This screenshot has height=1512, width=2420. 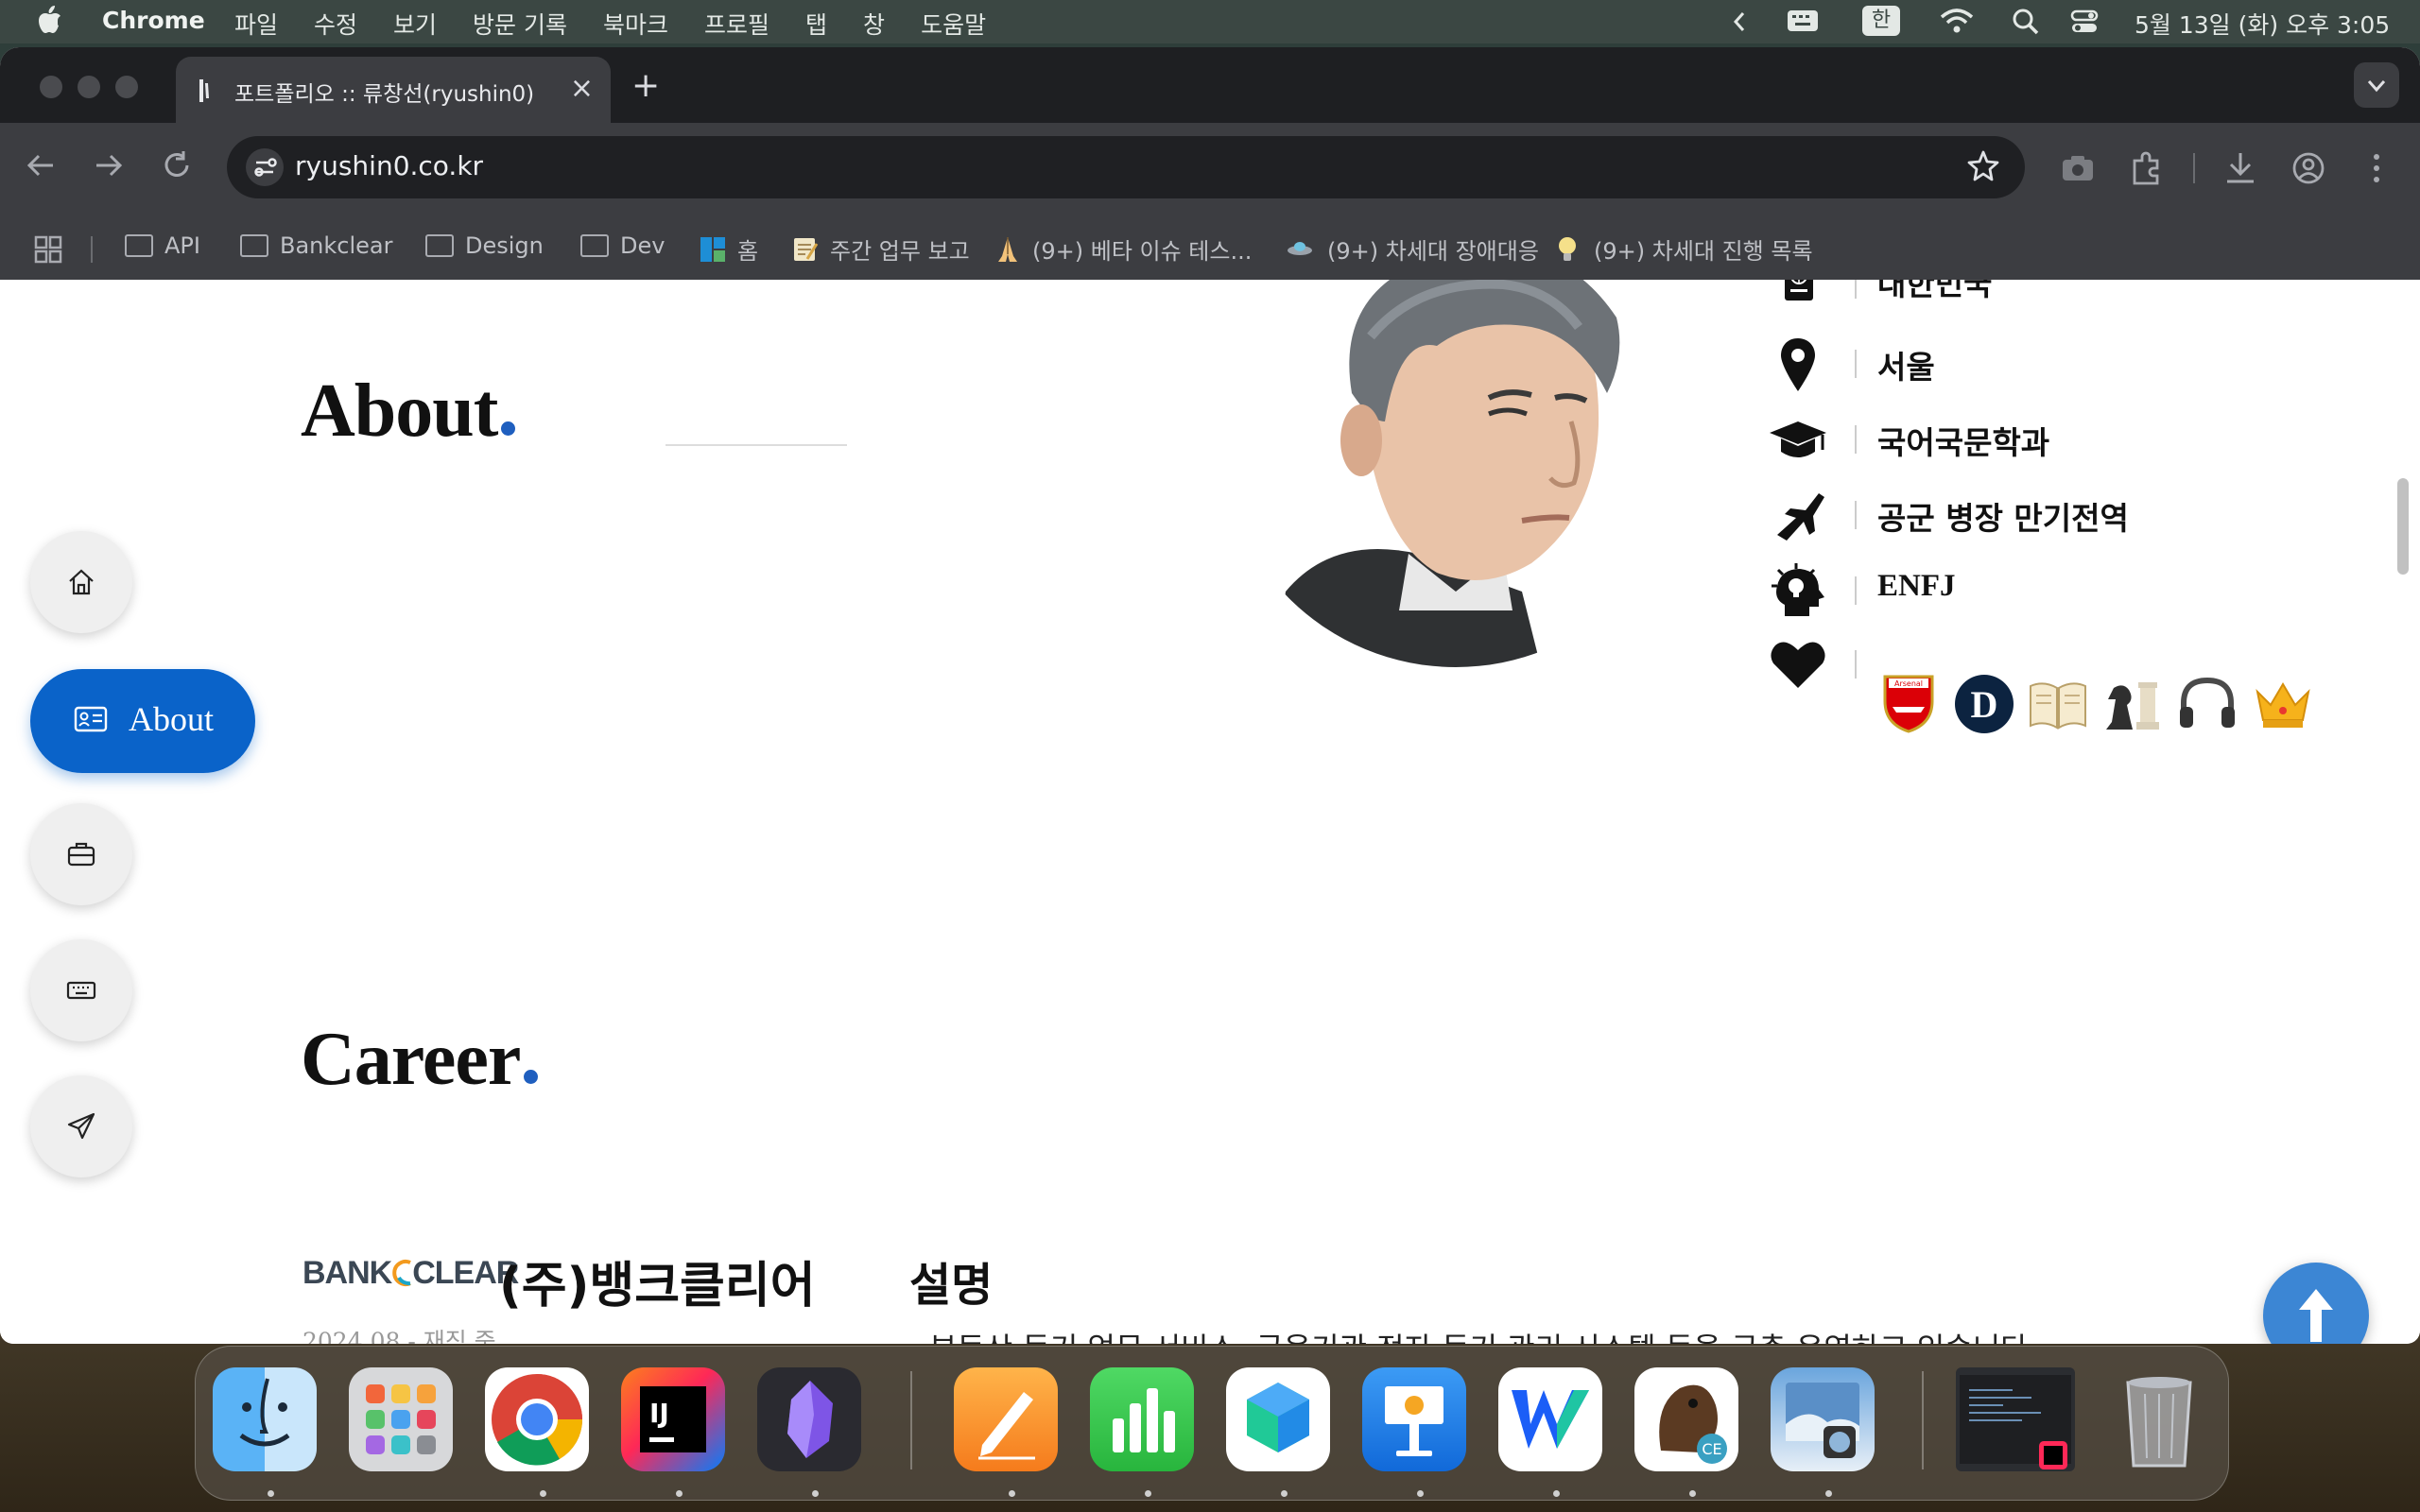 What do you see at coordinates (265, 1419) in the screenshot?
I see `finder-icon` at bounding box center [265, 1419].